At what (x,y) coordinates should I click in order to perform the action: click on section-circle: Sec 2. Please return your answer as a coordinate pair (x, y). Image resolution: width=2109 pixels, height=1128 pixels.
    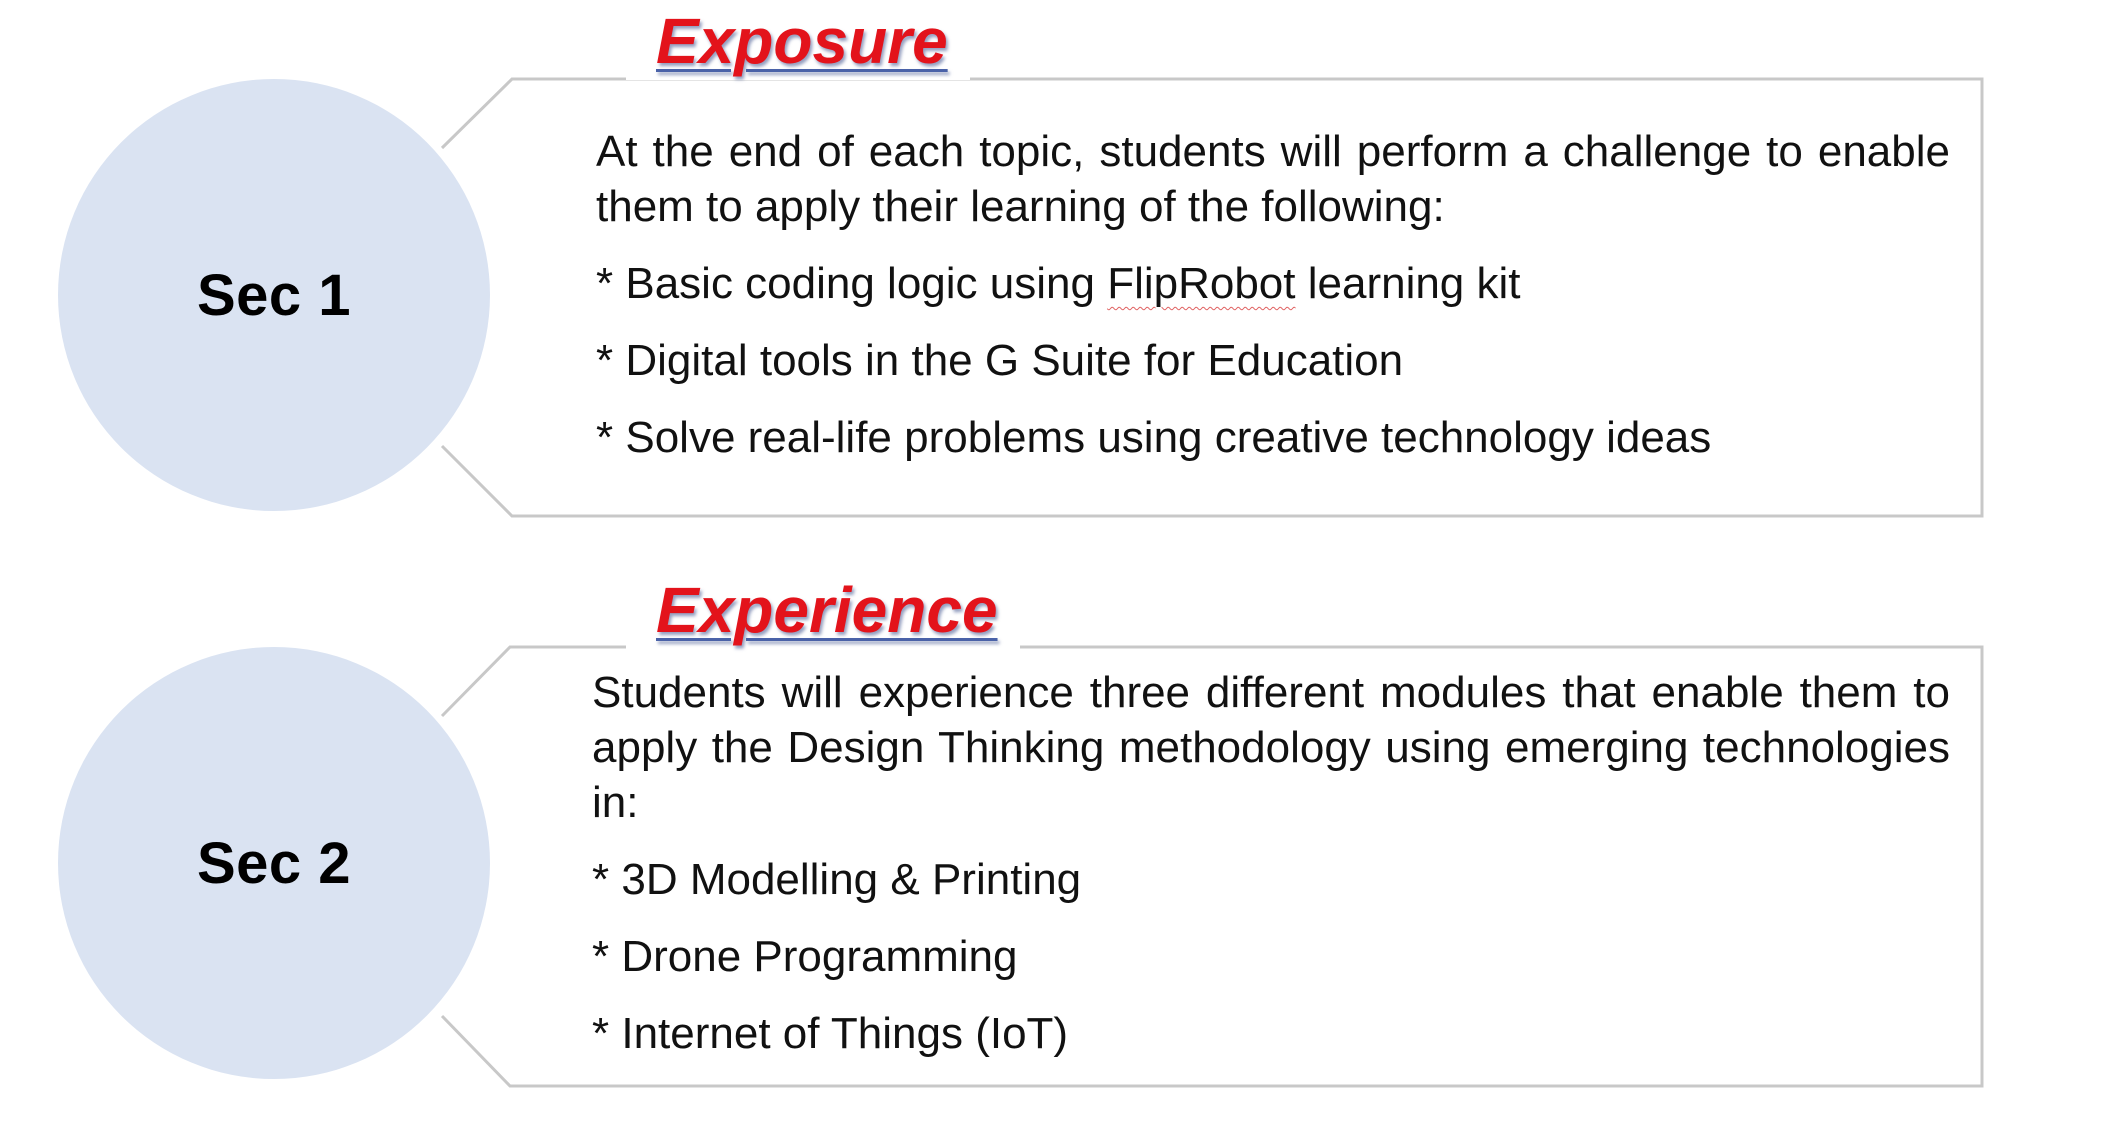
    Looking at the image, I should click on (274, 863).